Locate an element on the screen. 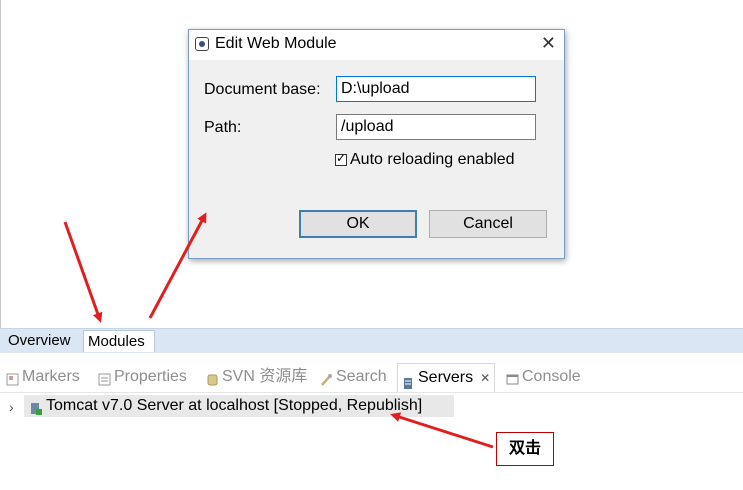 The height and width of the screenshot is (490, 743). console-icon is located at coordinates (512, 377).